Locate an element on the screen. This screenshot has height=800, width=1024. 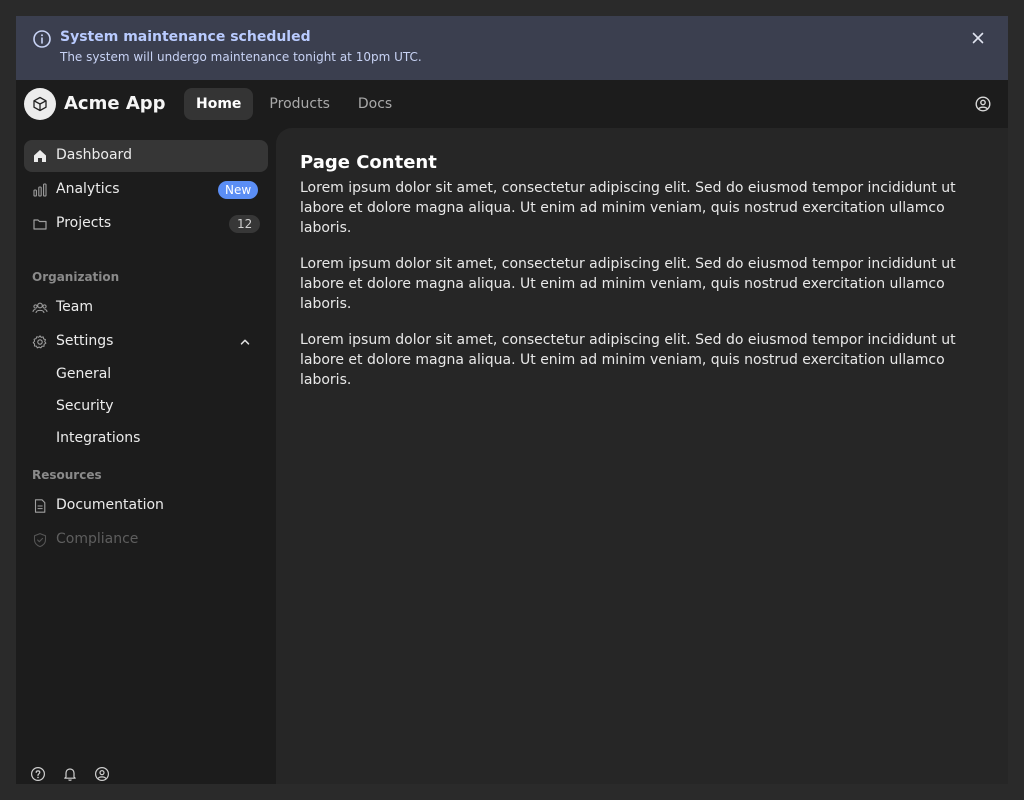
sidebar-subitem-integrations: Integrations is located at coordinates (98, 438).